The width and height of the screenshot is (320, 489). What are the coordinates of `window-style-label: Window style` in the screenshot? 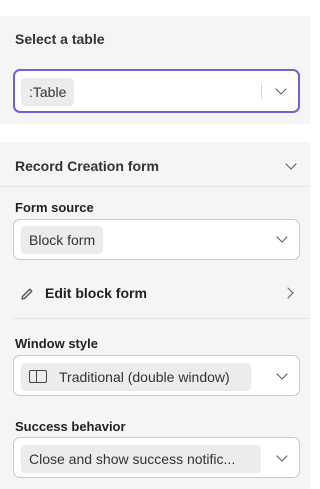 It's located at (56, 343).